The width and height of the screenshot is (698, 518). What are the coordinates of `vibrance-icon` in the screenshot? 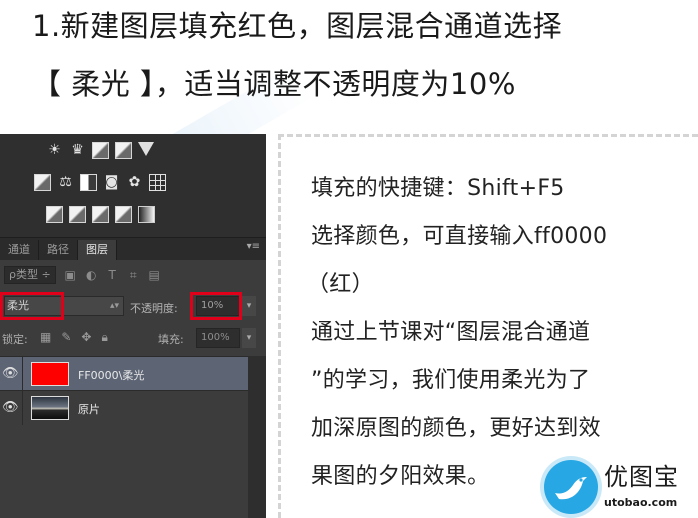 It's located at (146, 149).